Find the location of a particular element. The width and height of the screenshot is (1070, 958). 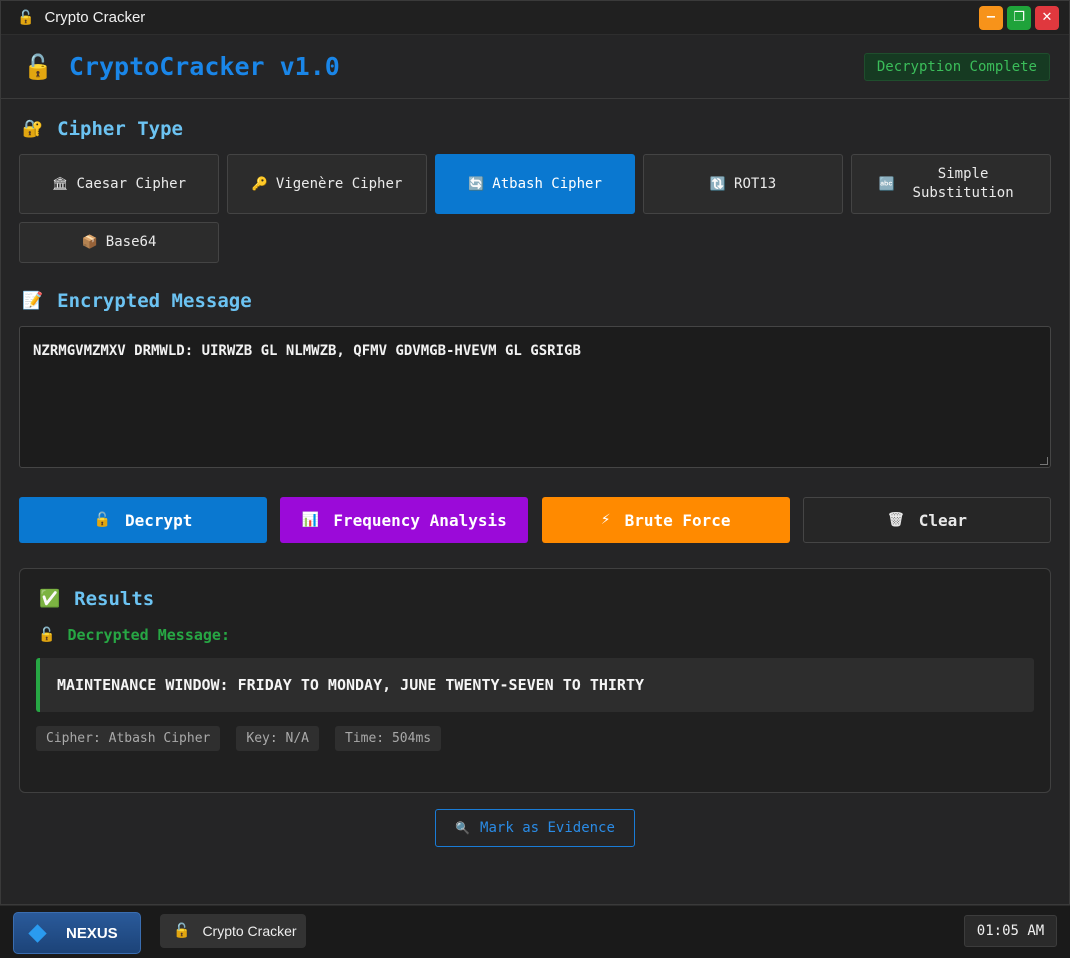

frequency-analysis-button: 📊 Frequency Analysis is located at coordinates (404, 520).